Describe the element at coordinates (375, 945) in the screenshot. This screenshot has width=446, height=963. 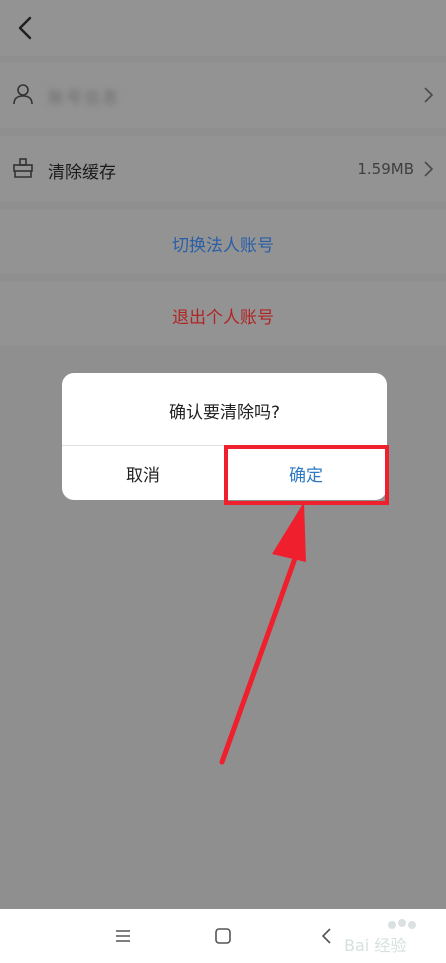
I see `watermark-text: Bai 经验` at that location.